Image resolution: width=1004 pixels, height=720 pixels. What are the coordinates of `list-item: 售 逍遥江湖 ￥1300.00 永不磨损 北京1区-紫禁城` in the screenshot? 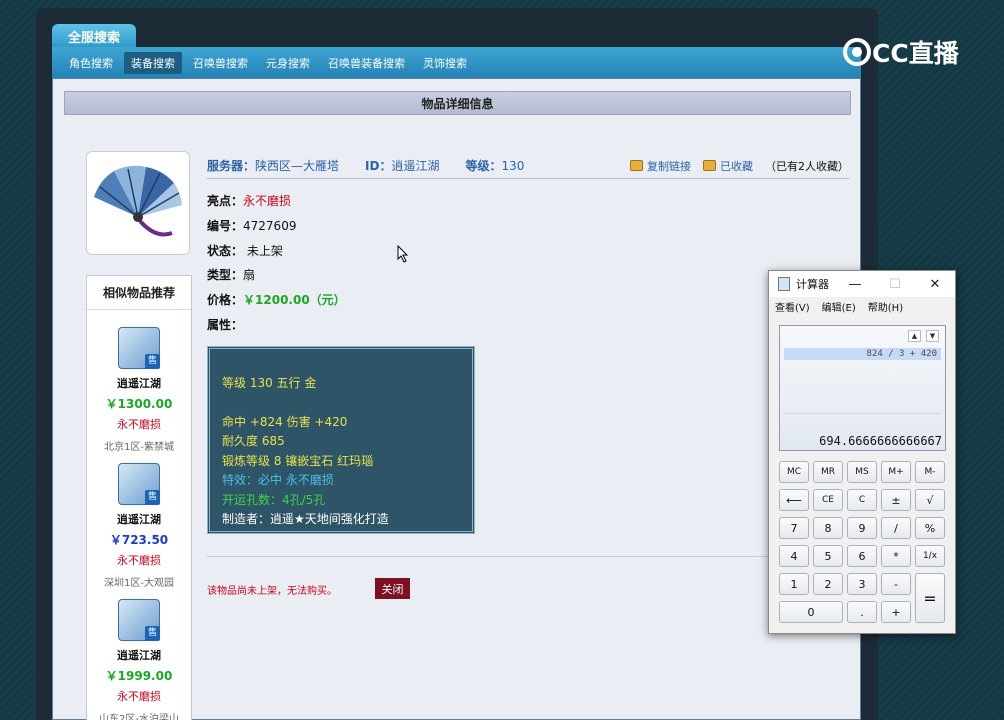 It's located at (139, 381).